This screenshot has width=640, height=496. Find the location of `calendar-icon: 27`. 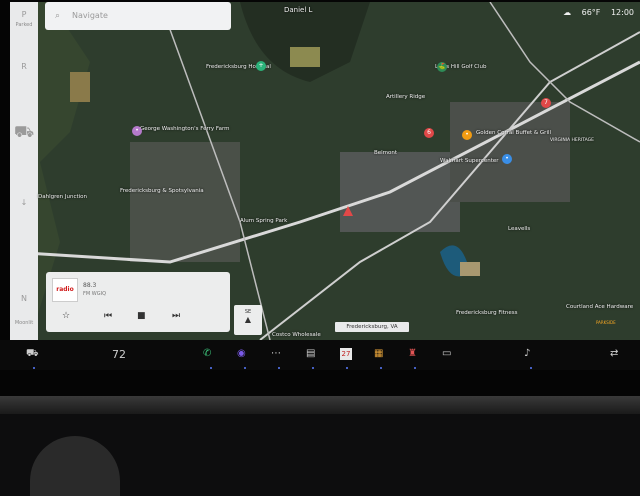

calendar-icon: 27 is located at coordinates (346, 354).